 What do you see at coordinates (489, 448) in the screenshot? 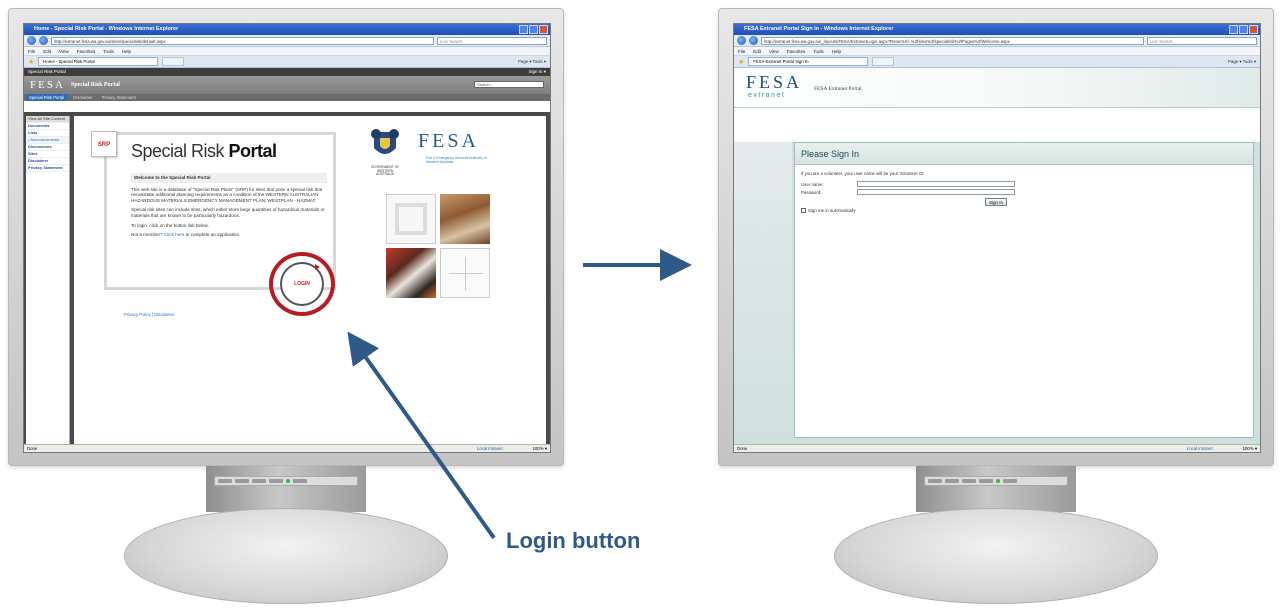
I see `status-zone: Local intranet` at bounding box center [489, 448].